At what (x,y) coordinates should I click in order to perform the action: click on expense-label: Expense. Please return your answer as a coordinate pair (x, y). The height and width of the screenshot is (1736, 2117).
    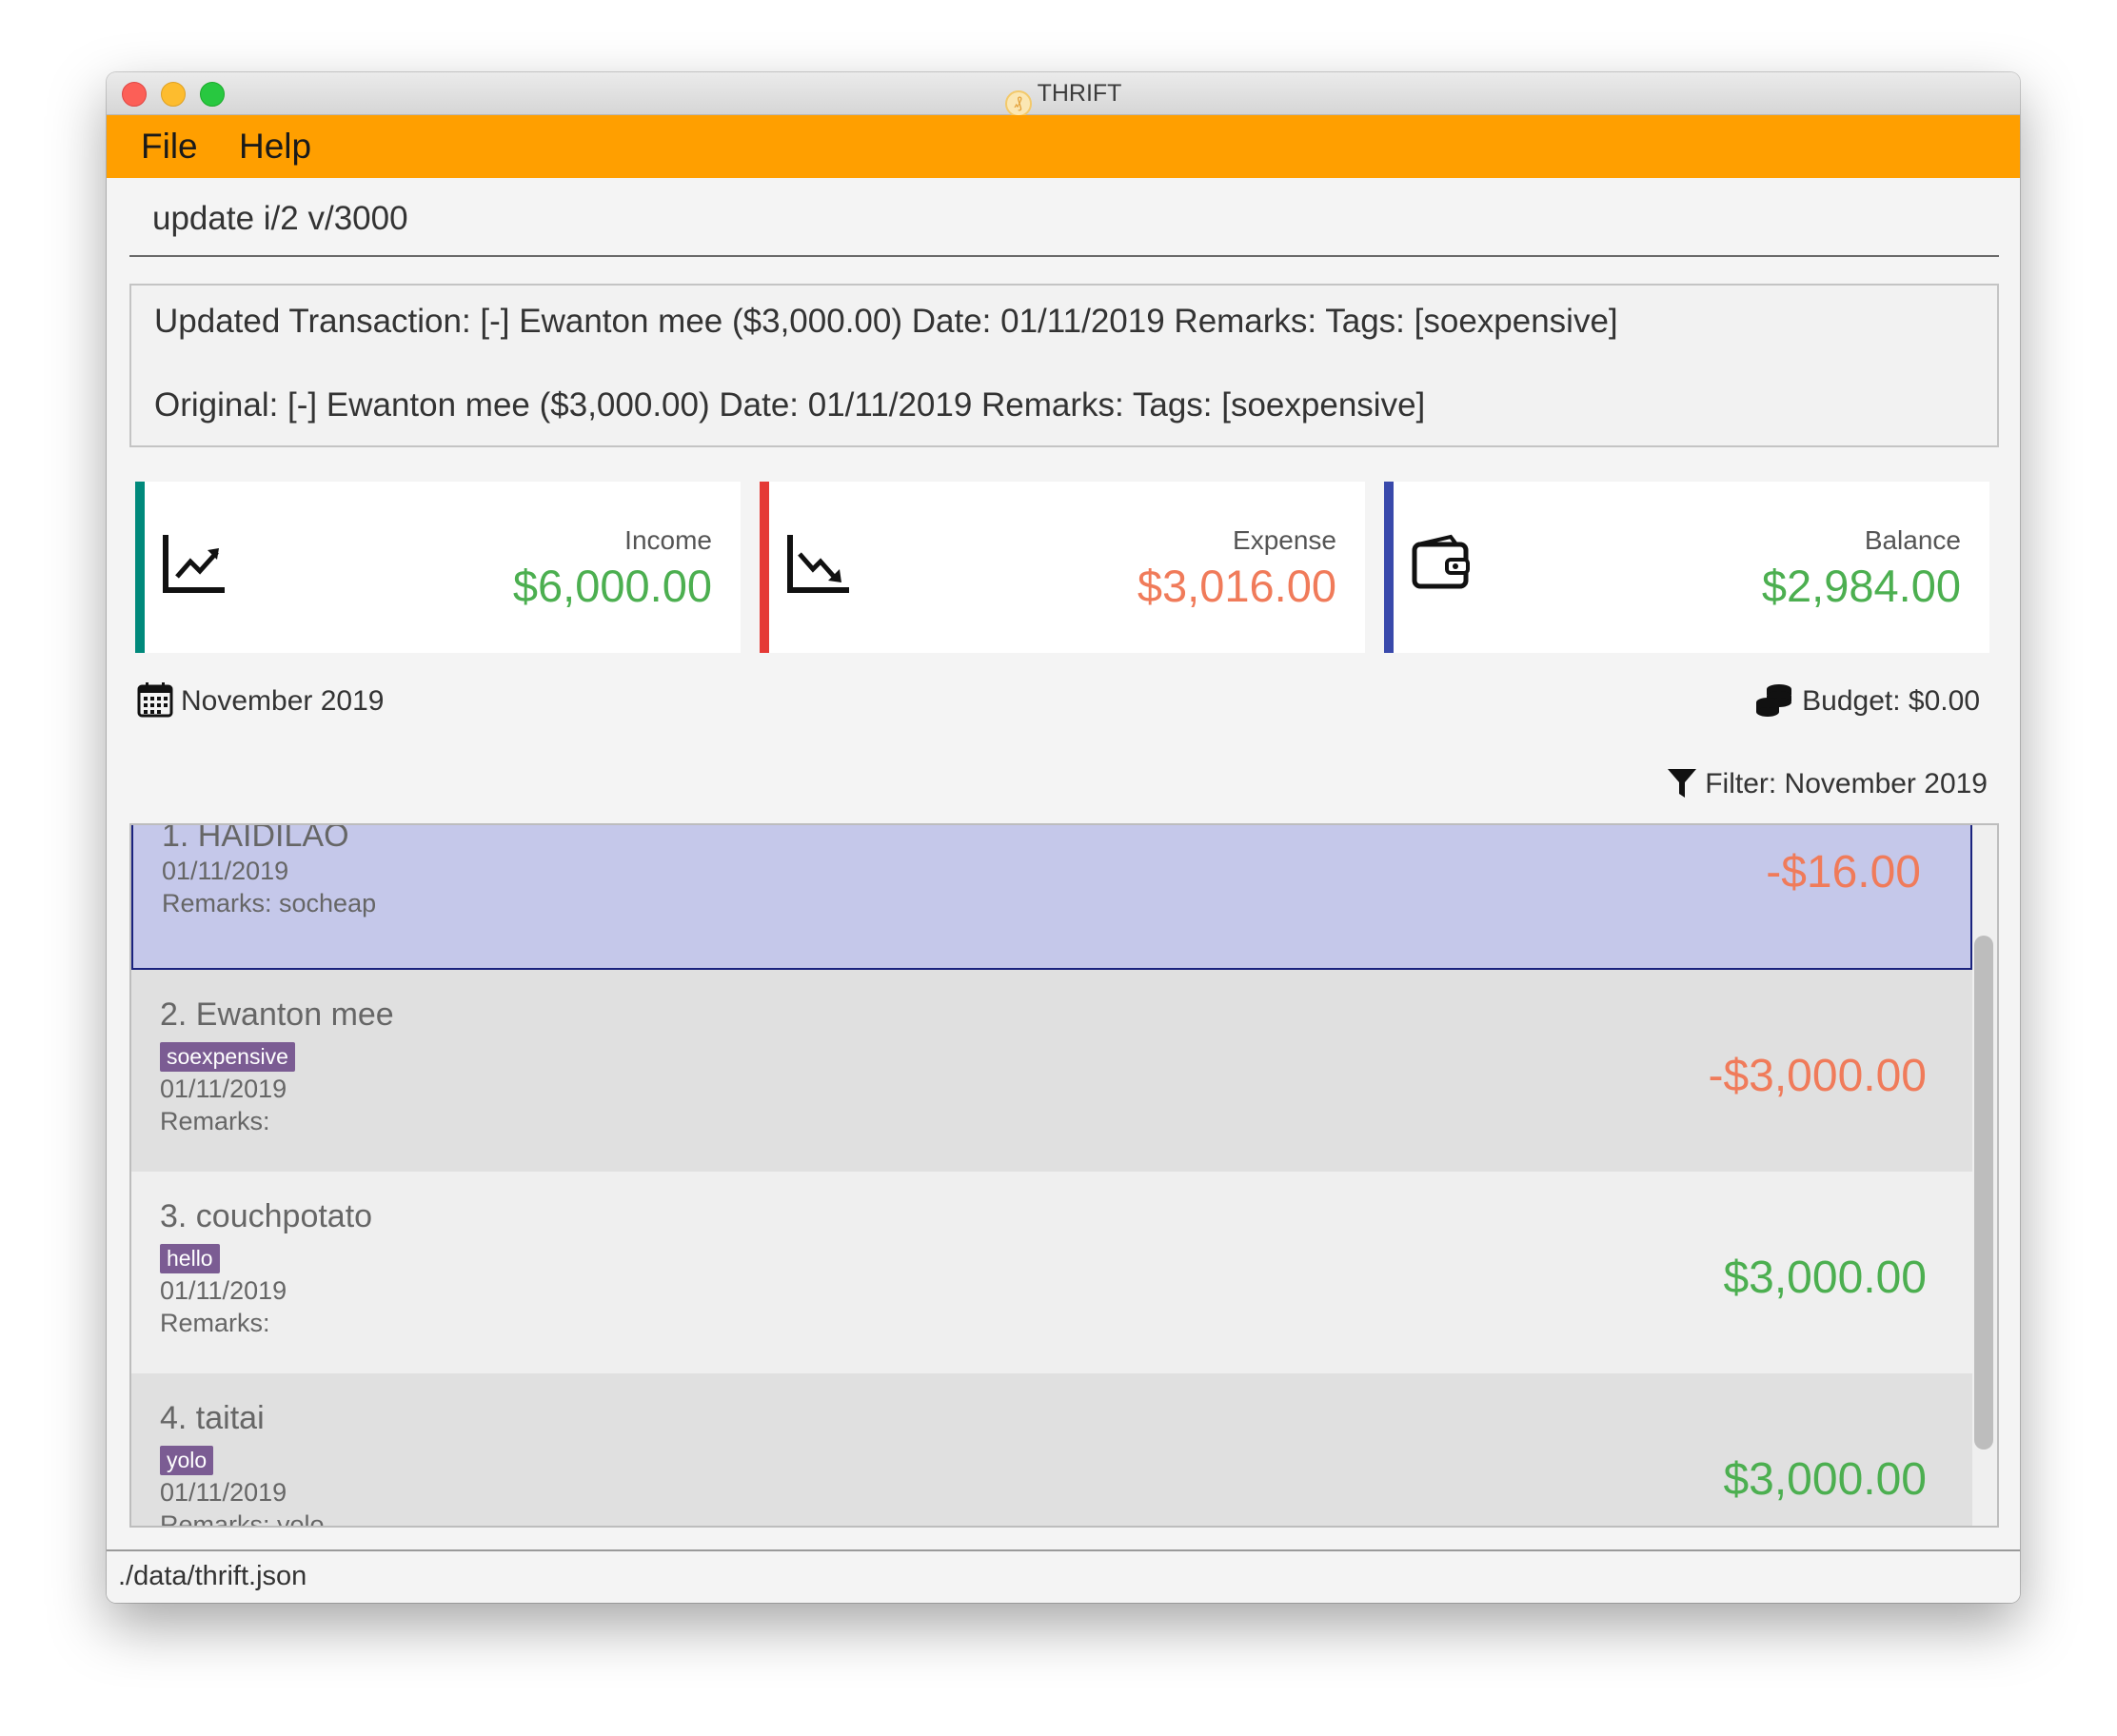
    Looking at the image, I should click on (1285, 540).